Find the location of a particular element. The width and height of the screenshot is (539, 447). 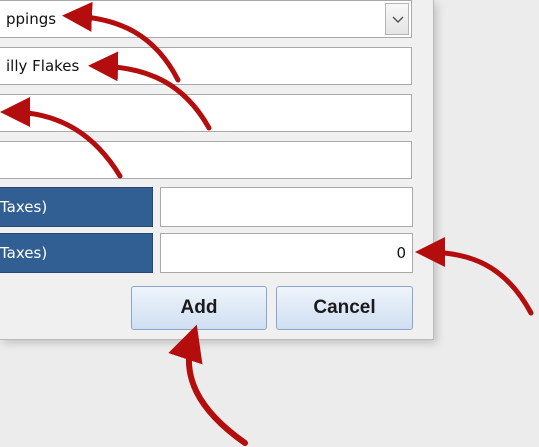

item-name-value: illy Flakes is located at coordinates (43, 66).